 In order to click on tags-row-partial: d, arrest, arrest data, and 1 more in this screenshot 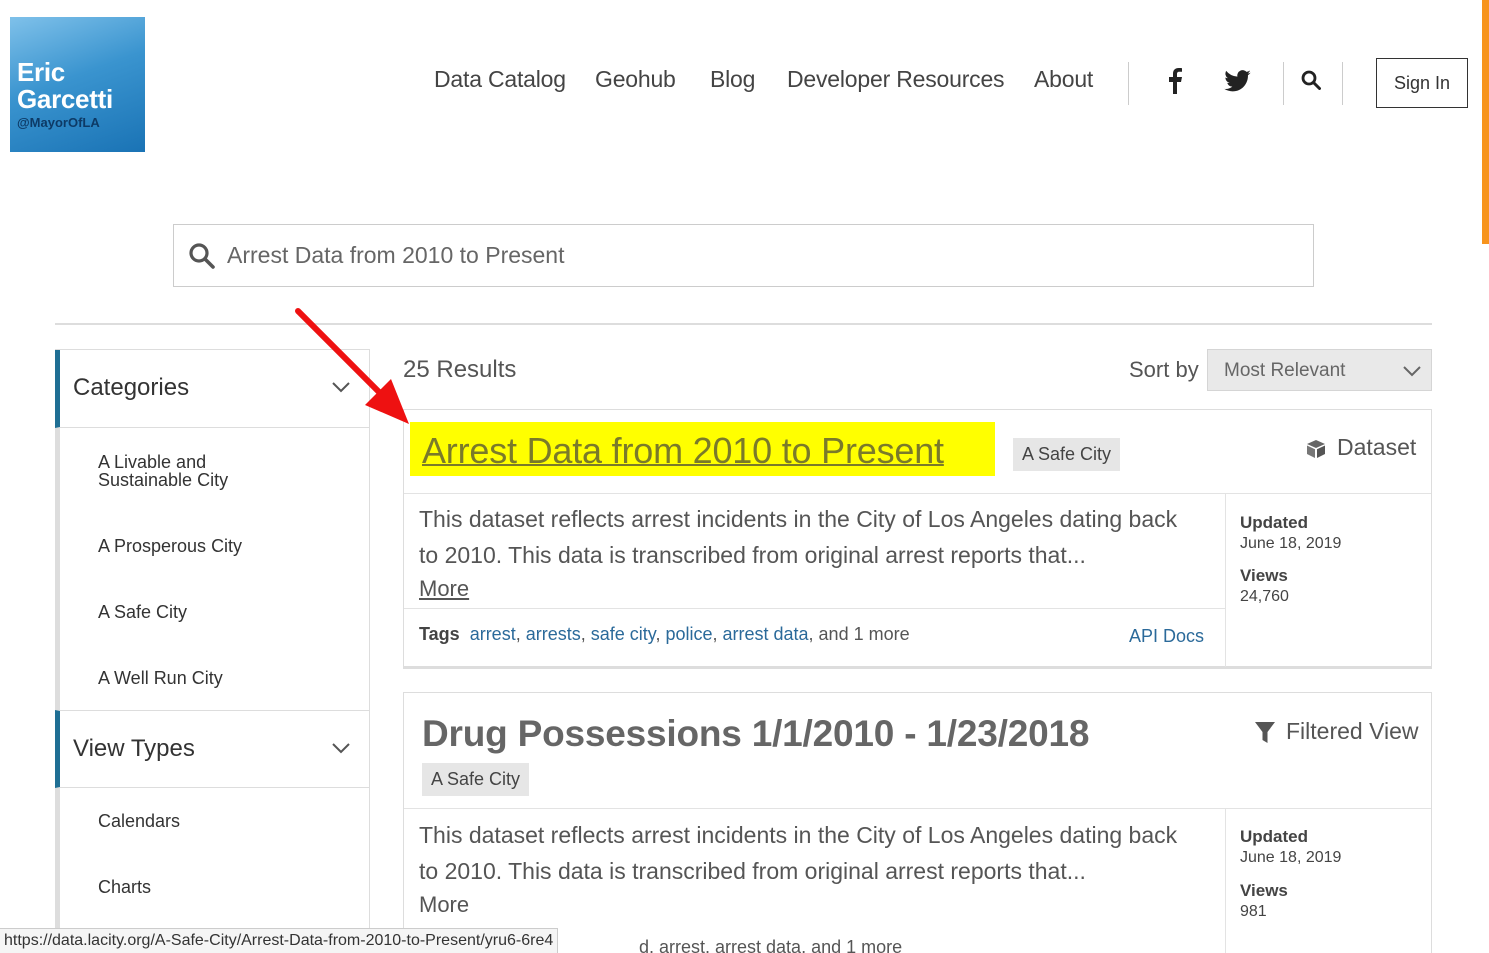, I will do `click(771, 945)`.